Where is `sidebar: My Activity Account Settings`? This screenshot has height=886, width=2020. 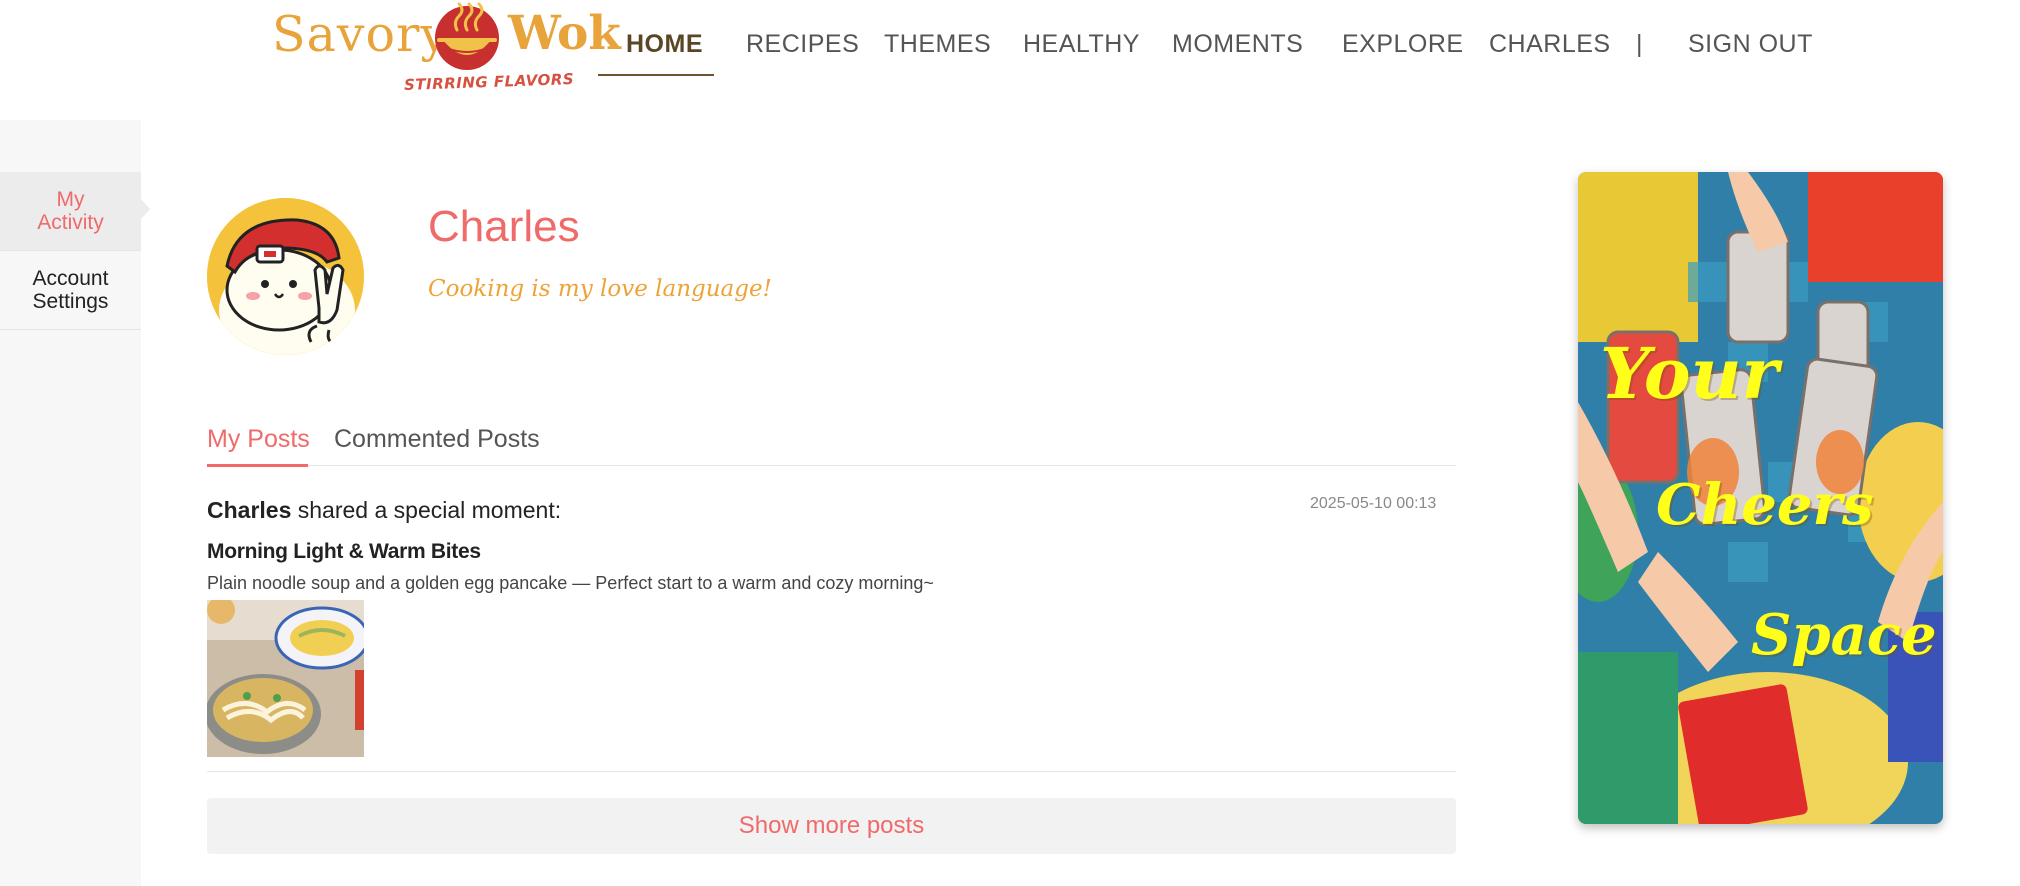 sidebar: My Activity Account Settings is located at coordinates (70, 503).